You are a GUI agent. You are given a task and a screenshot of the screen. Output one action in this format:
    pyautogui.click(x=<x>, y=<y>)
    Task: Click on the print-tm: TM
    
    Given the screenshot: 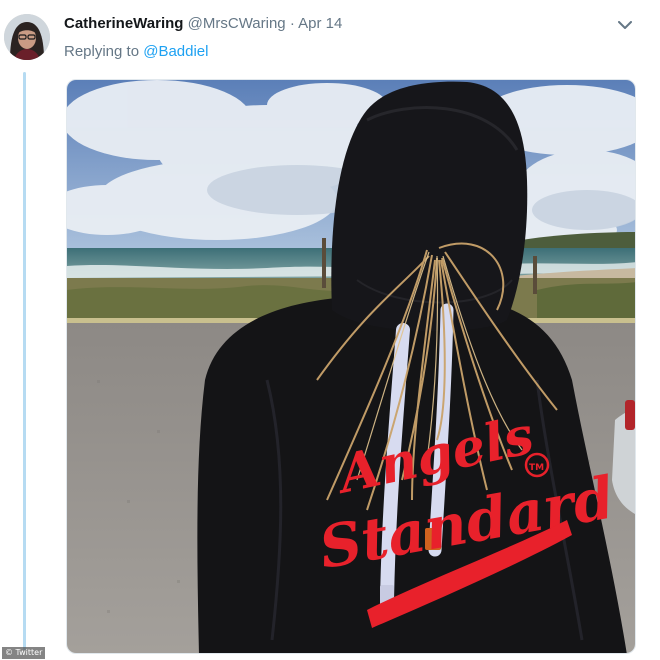 What is the action you would take?
    pyautogui.click(x=536, y=468)
    